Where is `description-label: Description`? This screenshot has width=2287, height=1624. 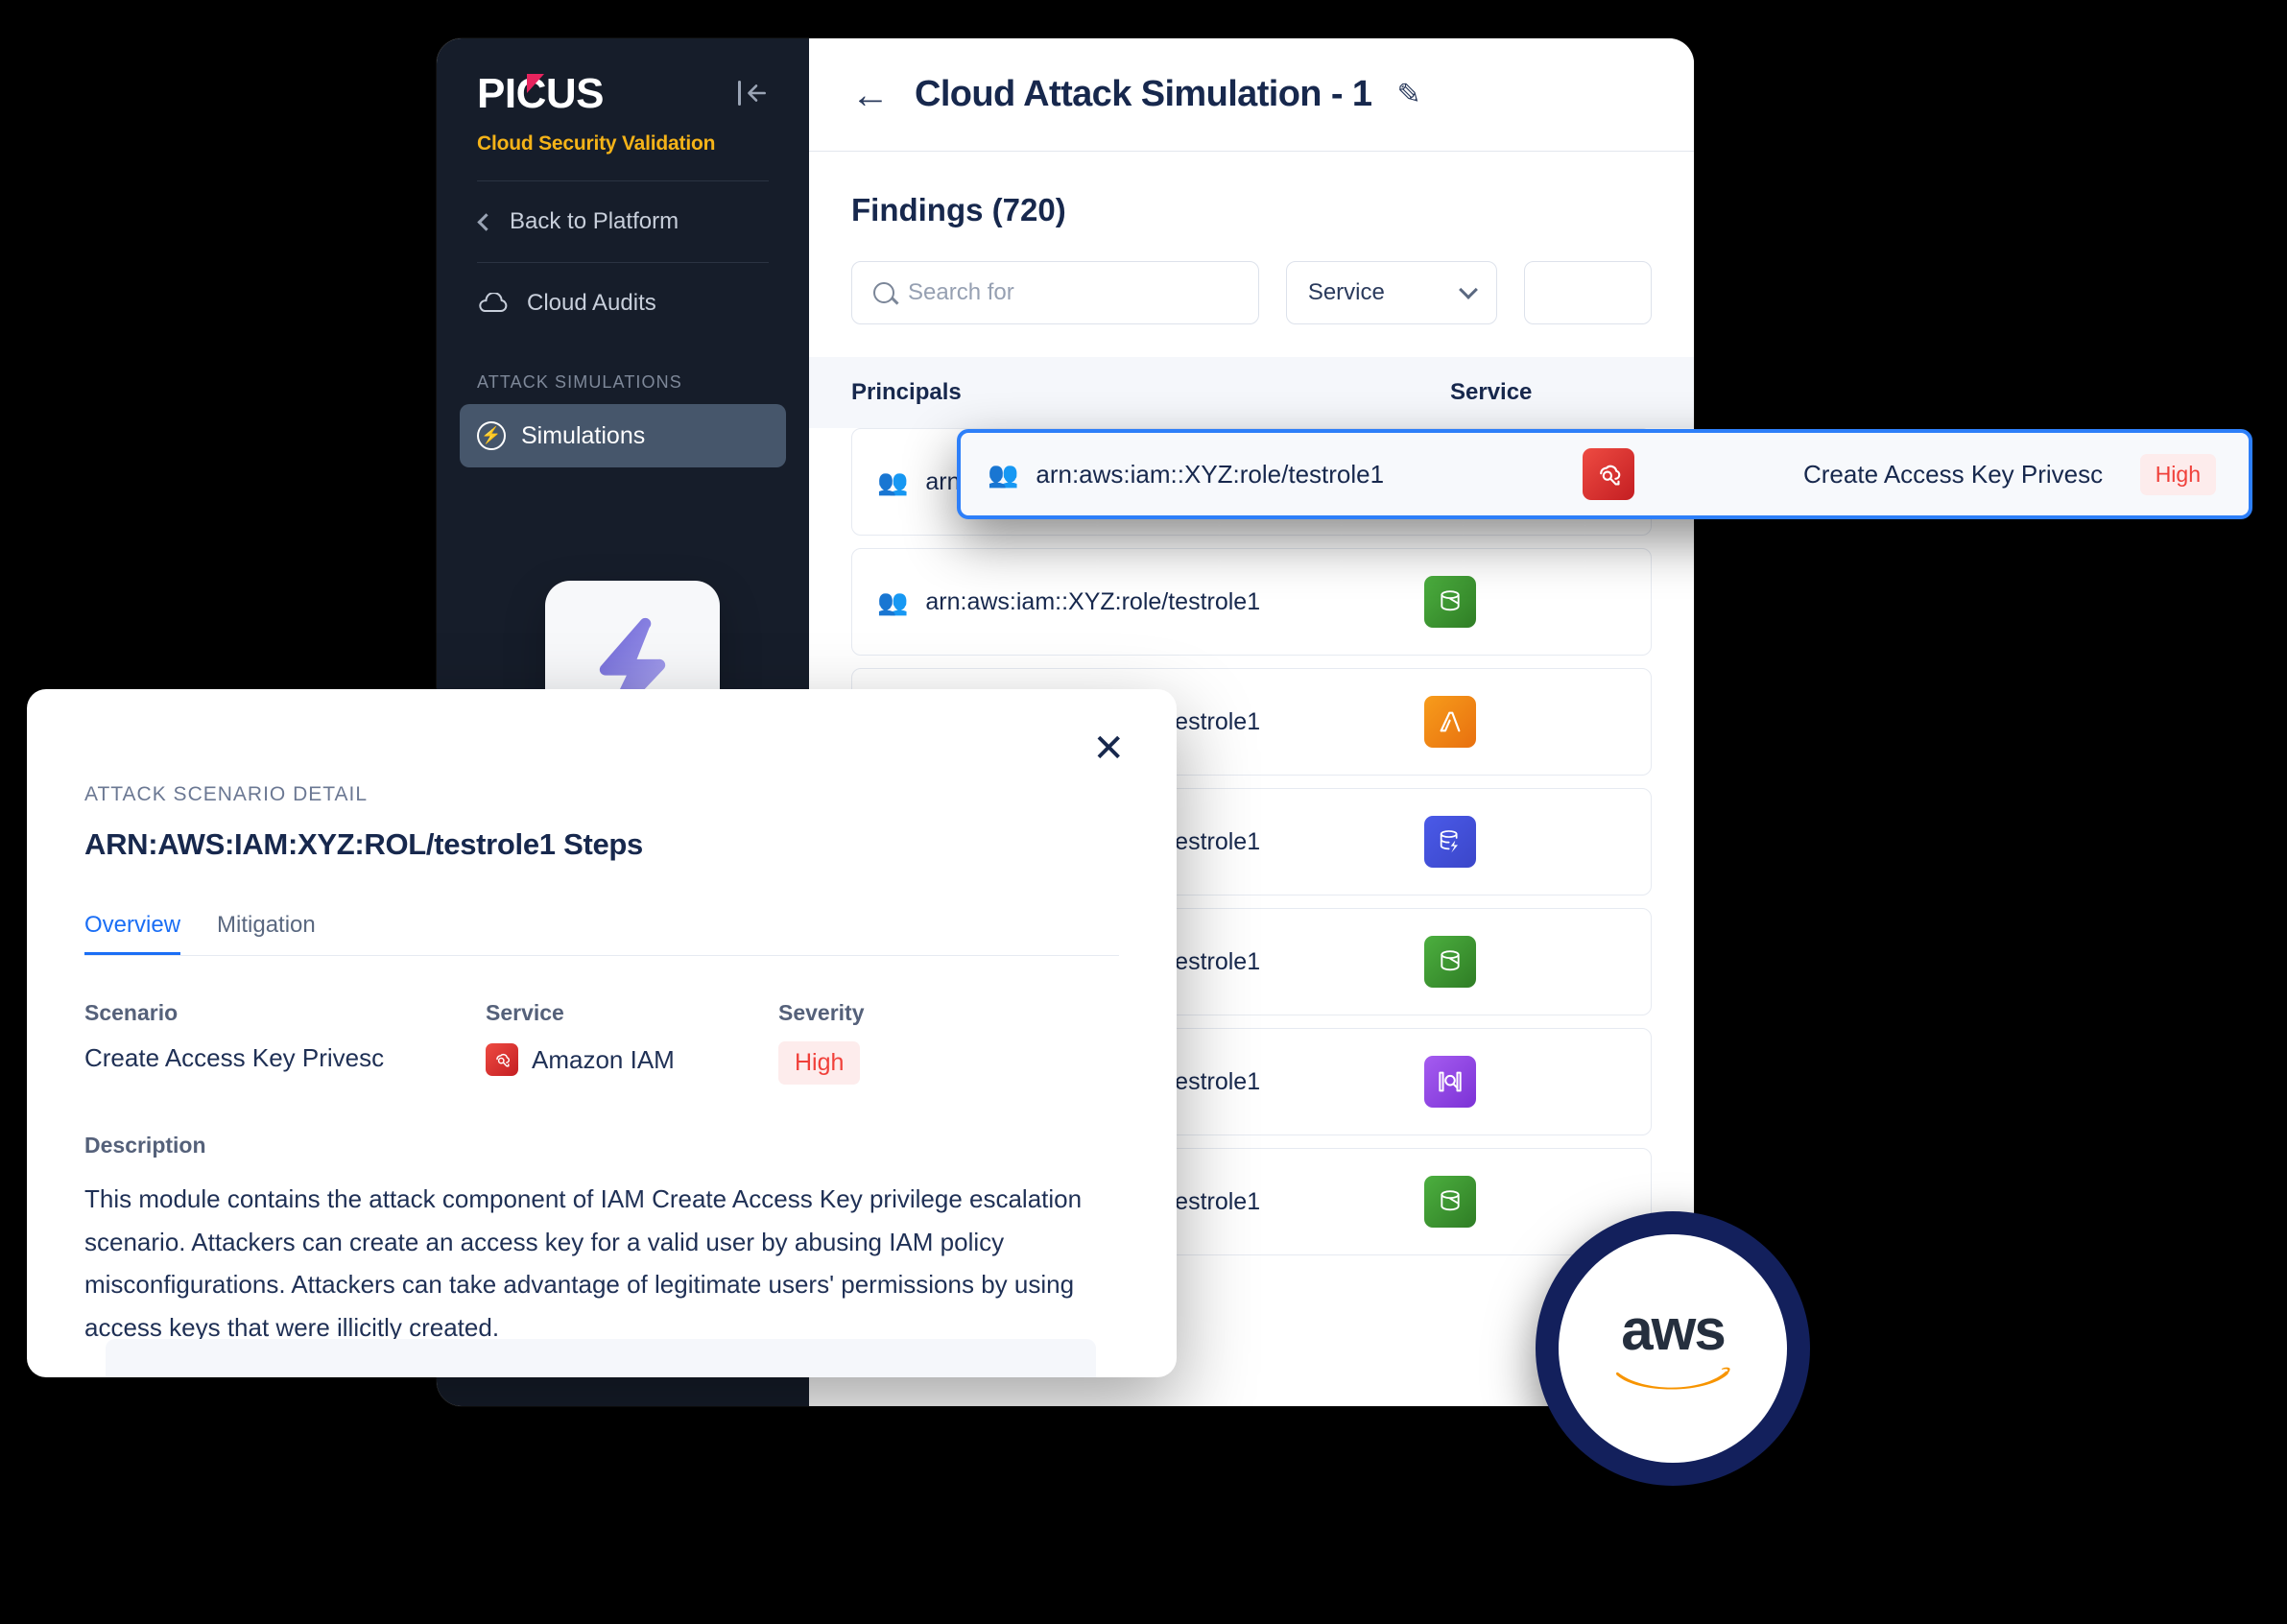 description-label: Description is located at coordinates (145, 1146).